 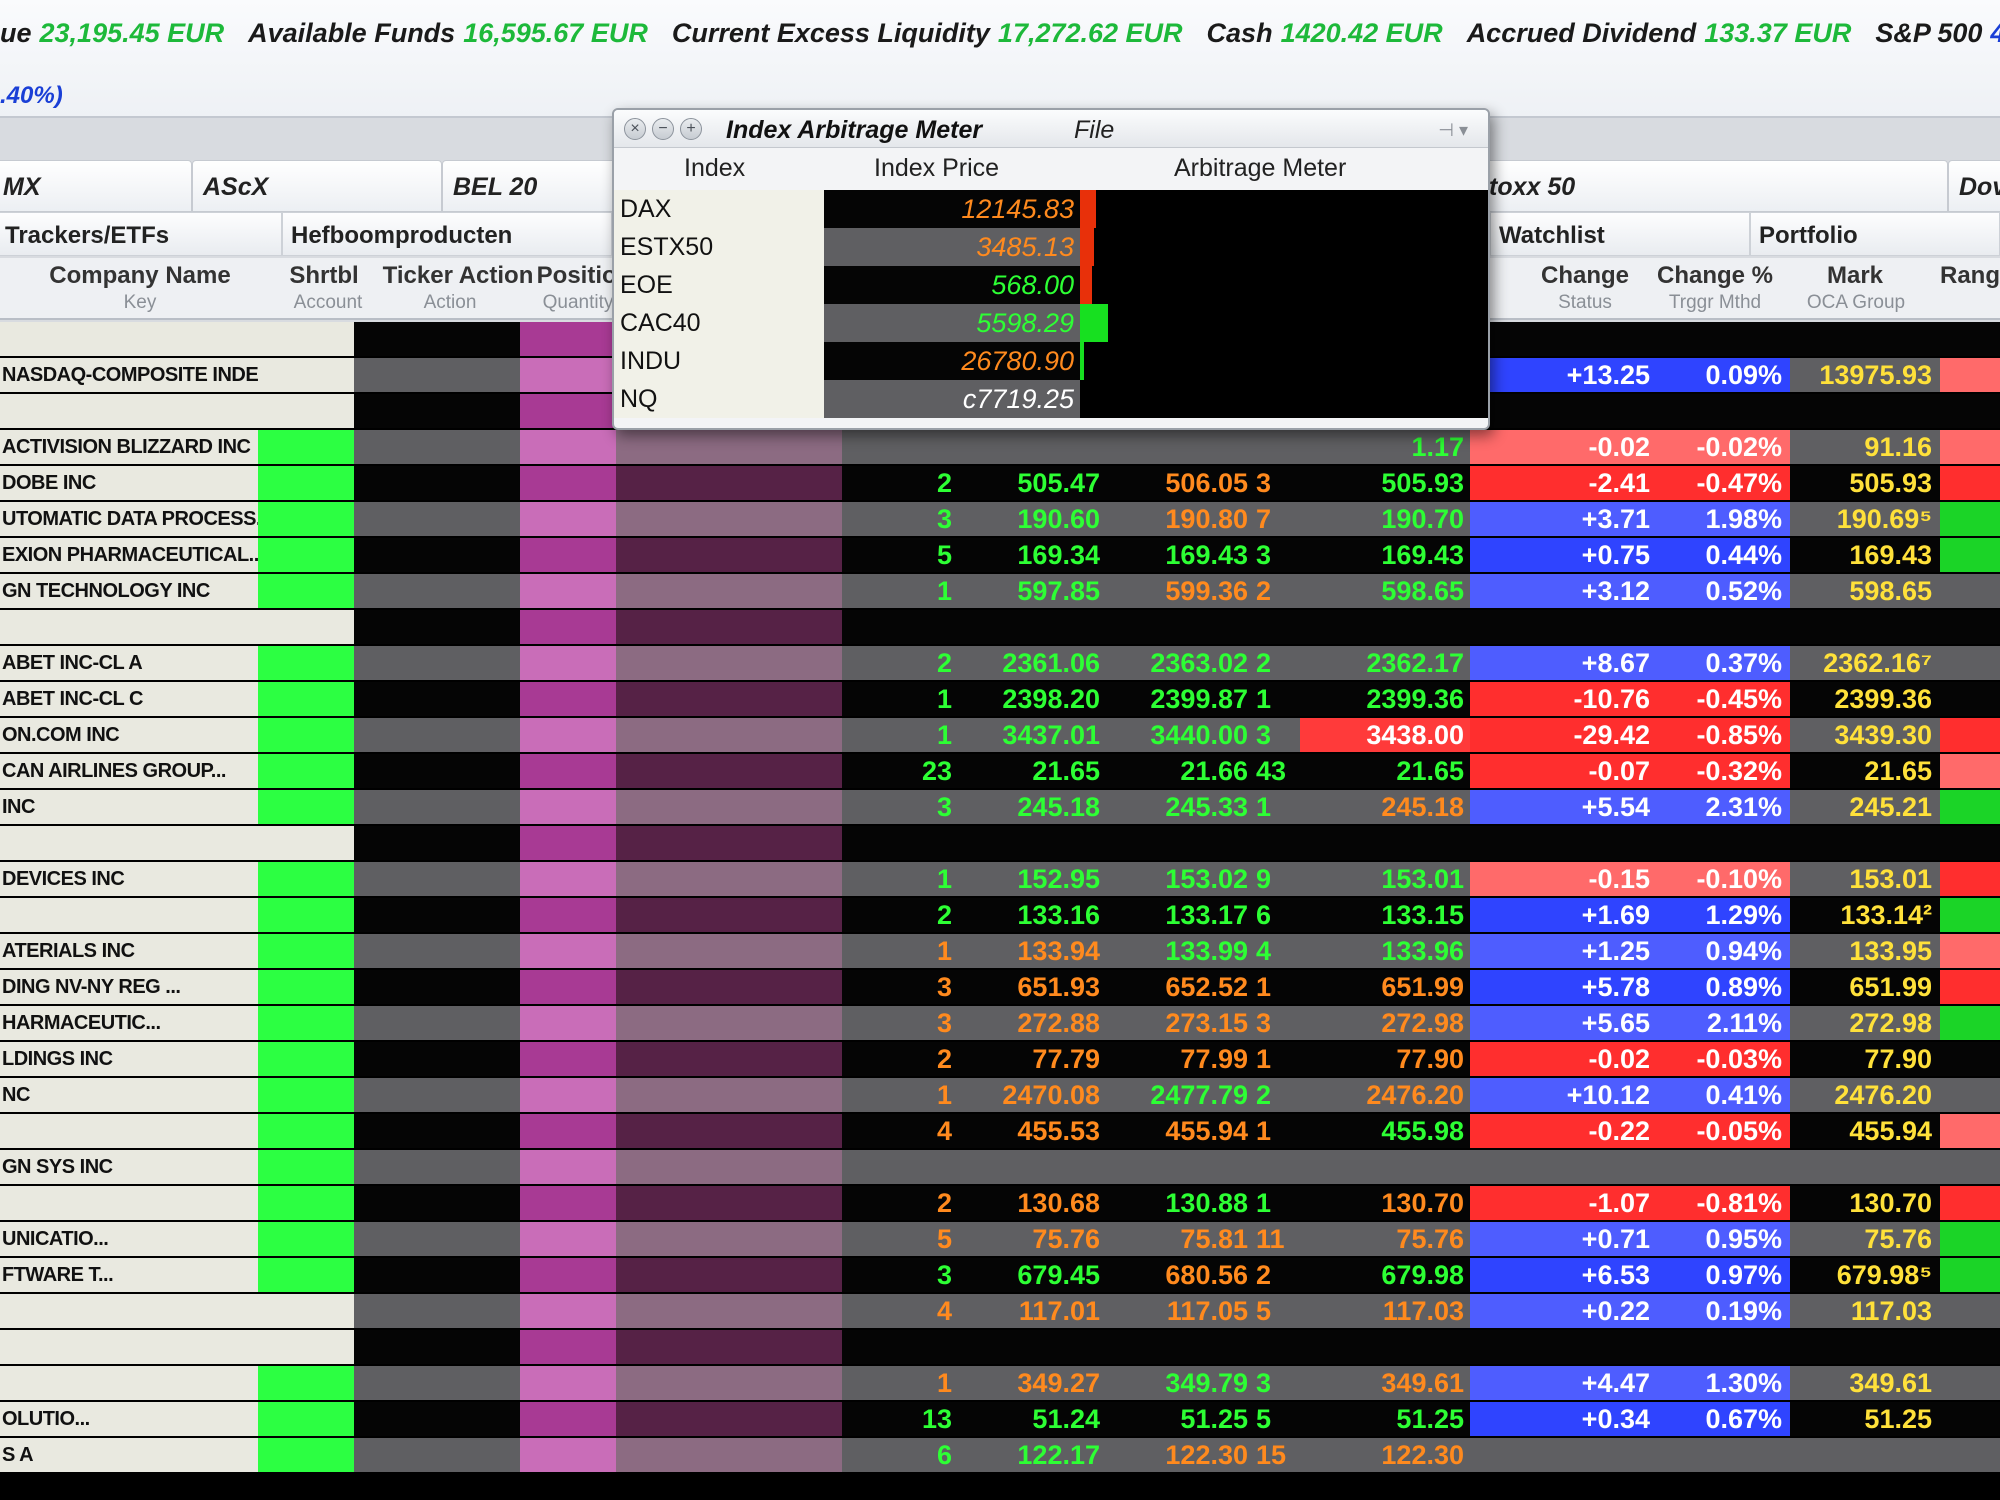 What do you see at coordinates (1030, 627) in the screenshot?
I see `bid-cell` at bounding box center [1030, 627].